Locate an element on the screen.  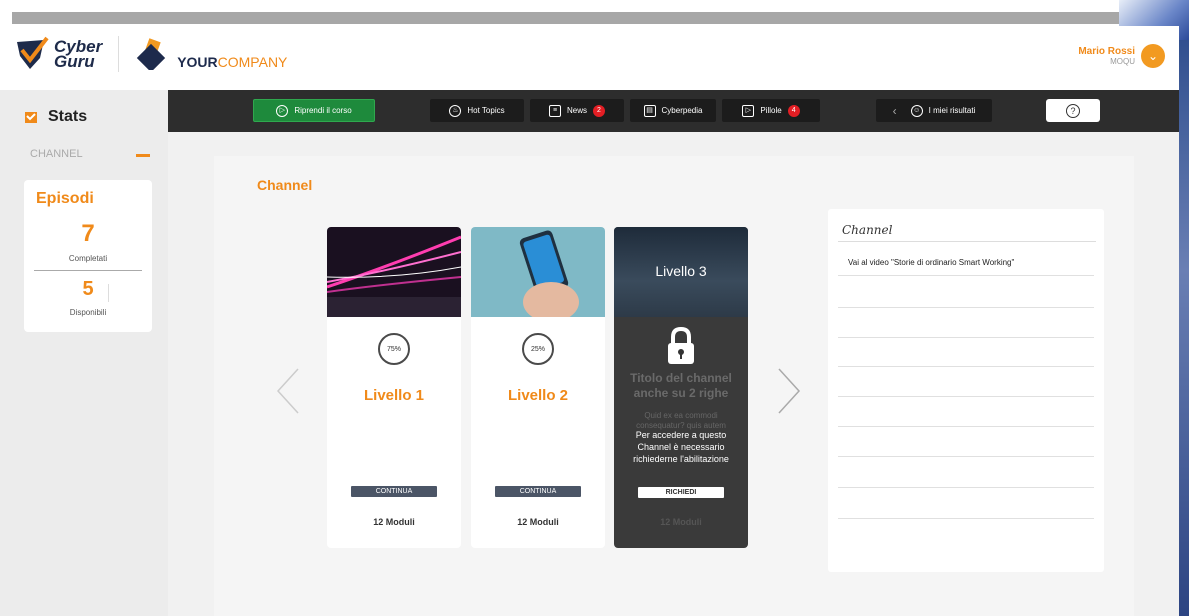
brand-divider is located at coordinates (119, 54).